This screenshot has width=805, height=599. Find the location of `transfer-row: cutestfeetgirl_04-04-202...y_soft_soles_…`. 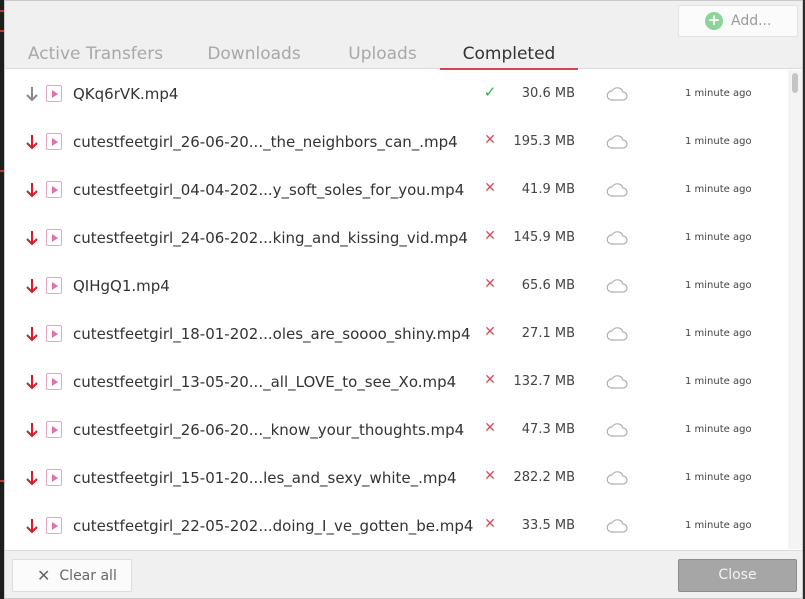

transfer-row: cutestfeetgirl_04-04-202...y_soft_soles_… is located at coordinates (403, 190).